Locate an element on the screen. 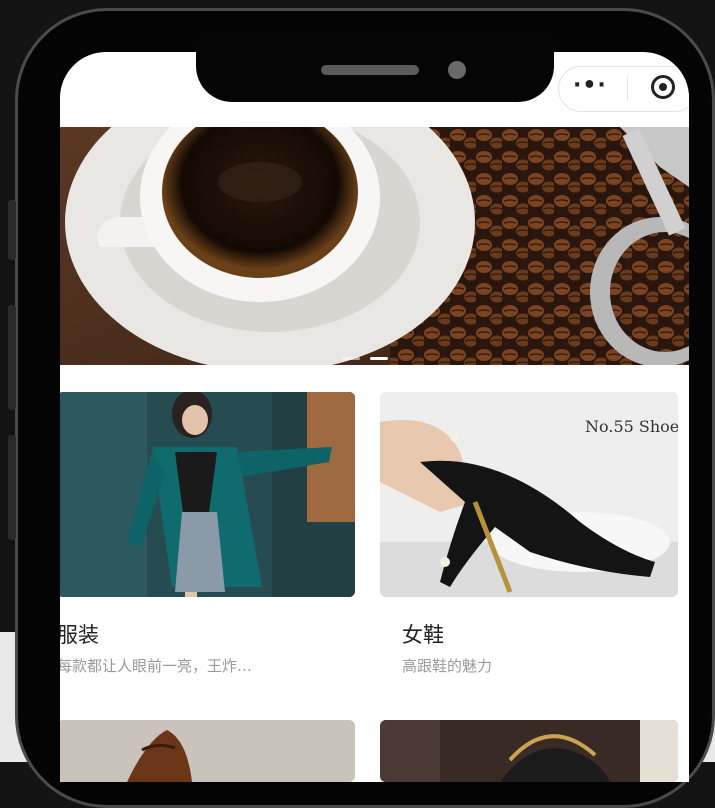 This screenshot has width=715, height=808. product-image: No.55 Shoe is located at coordinates (529, 494).